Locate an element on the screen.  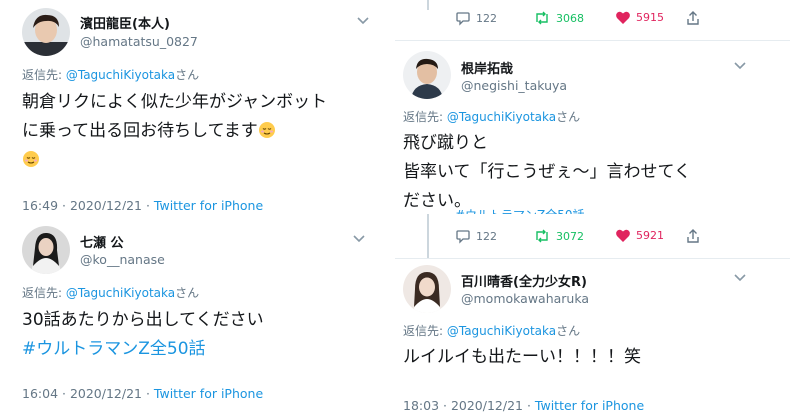
retweet-count: 3072 is located at coordinates (570, 236).